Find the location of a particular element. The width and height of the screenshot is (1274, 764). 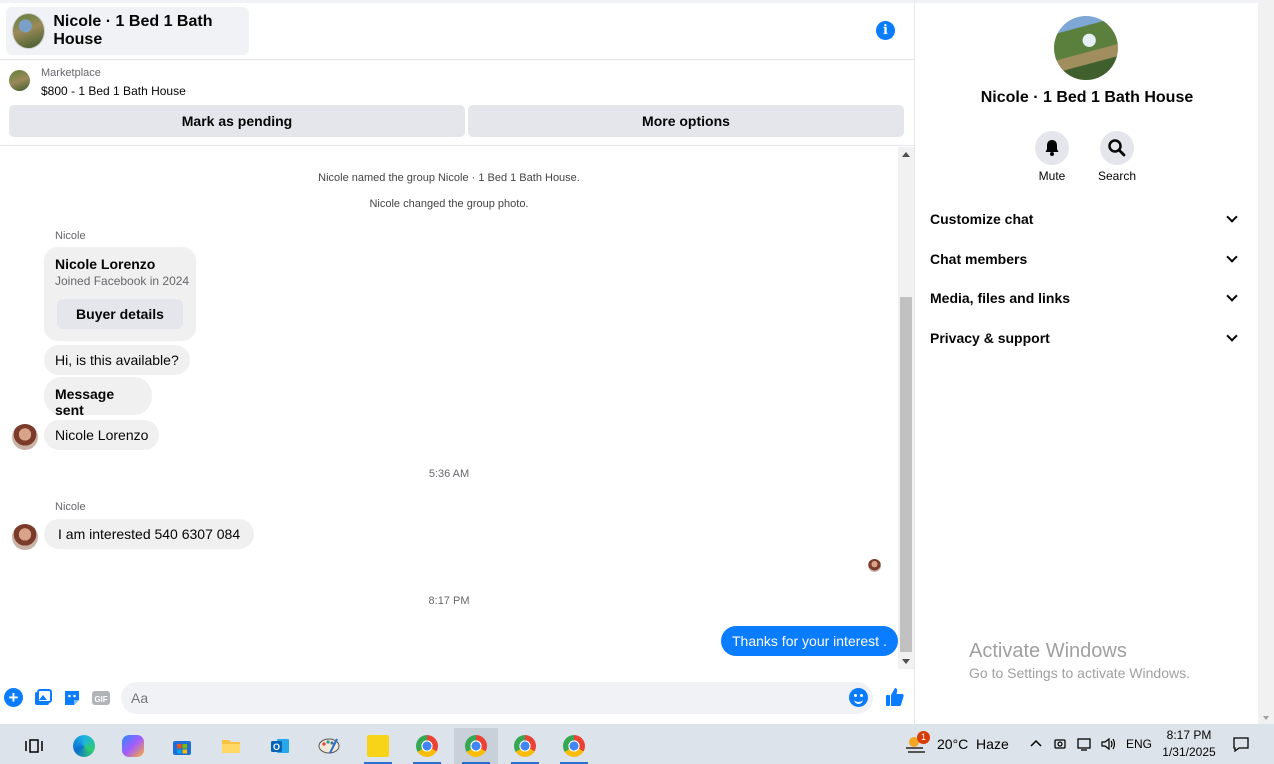

listing-thumbnail is located at coordinates (19, 80).